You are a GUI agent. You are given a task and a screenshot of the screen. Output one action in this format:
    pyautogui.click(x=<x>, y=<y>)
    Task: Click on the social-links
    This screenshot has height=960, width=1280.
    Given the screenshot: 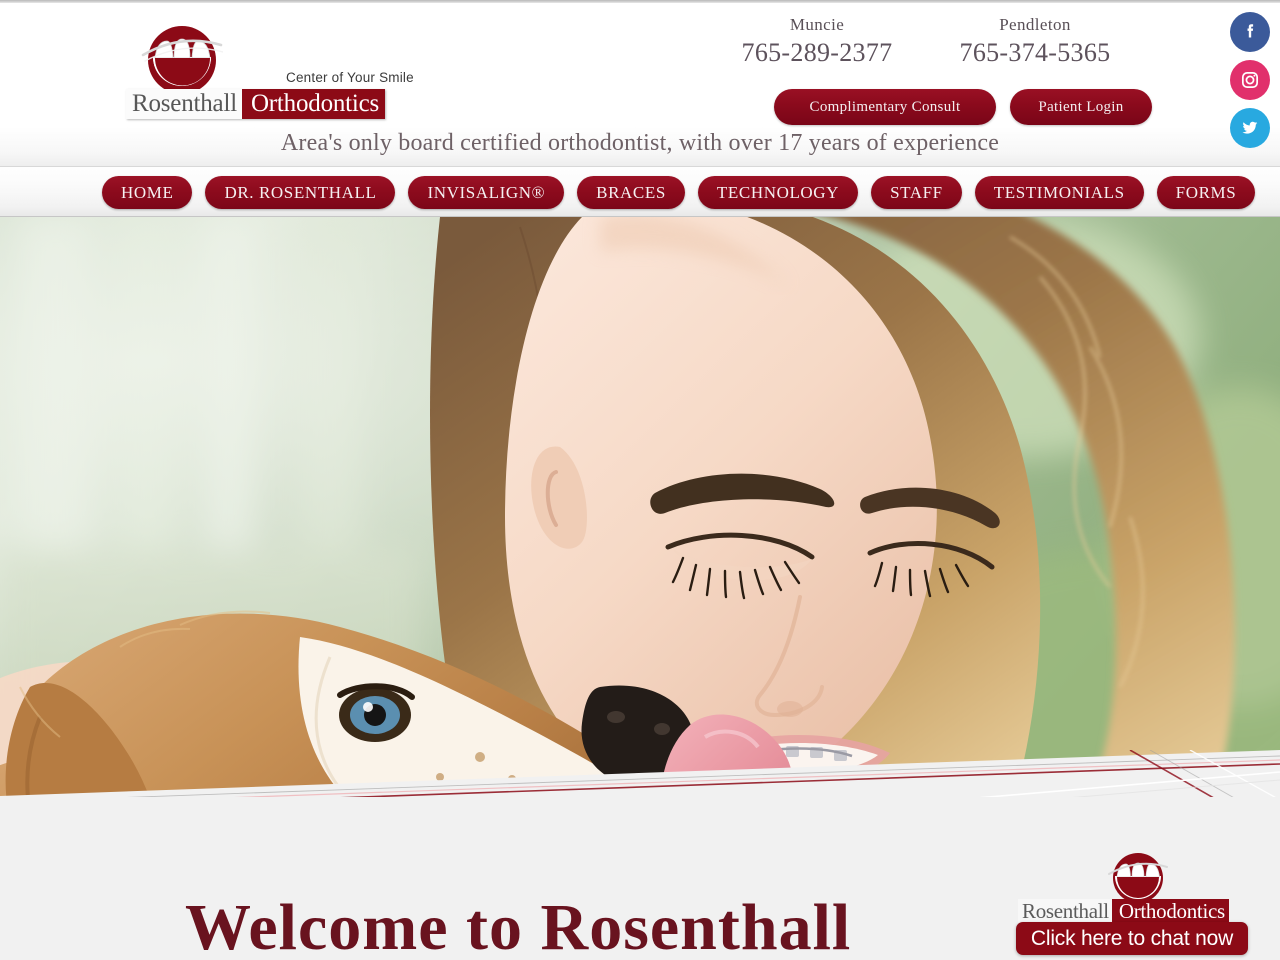 What is the action you would take?
    pyautogui.click(x=1252, y=84)
    